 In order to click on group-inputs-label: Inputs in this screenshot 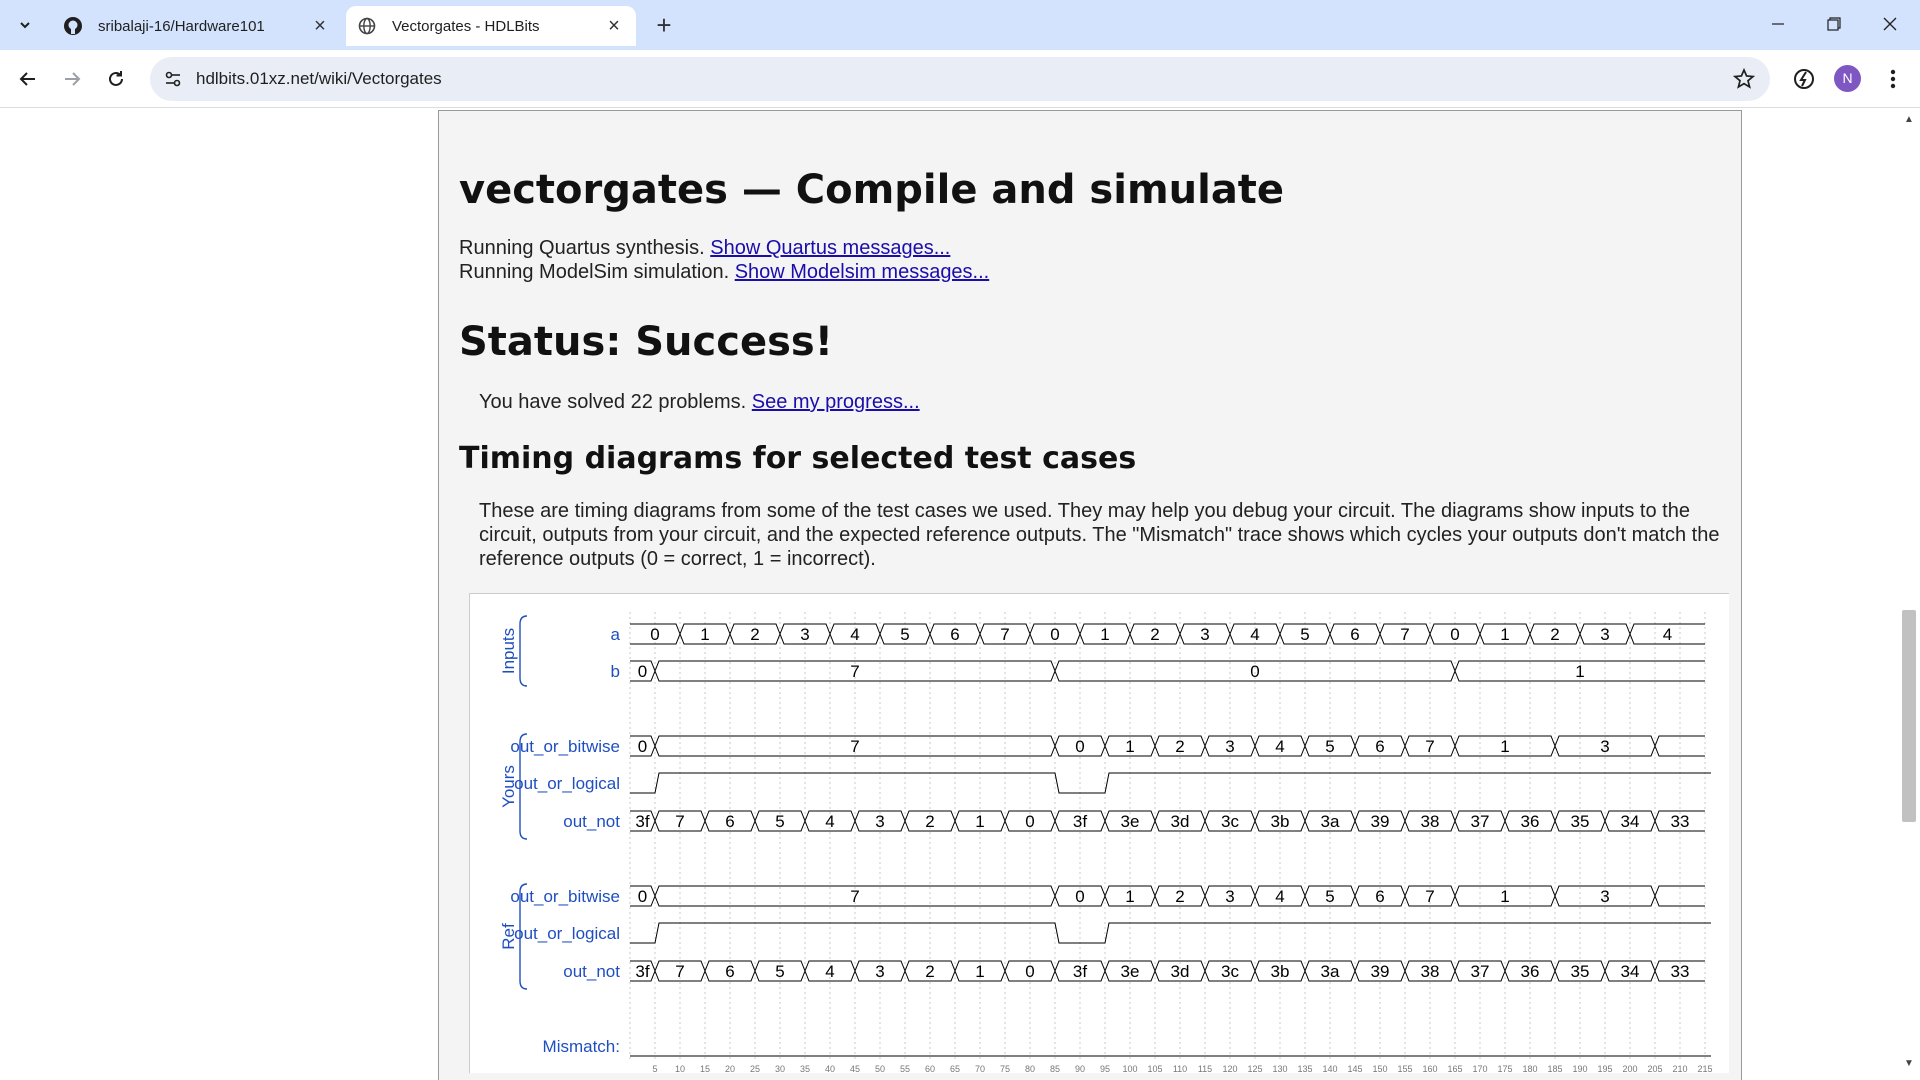, I will do `click(508, 651)`.